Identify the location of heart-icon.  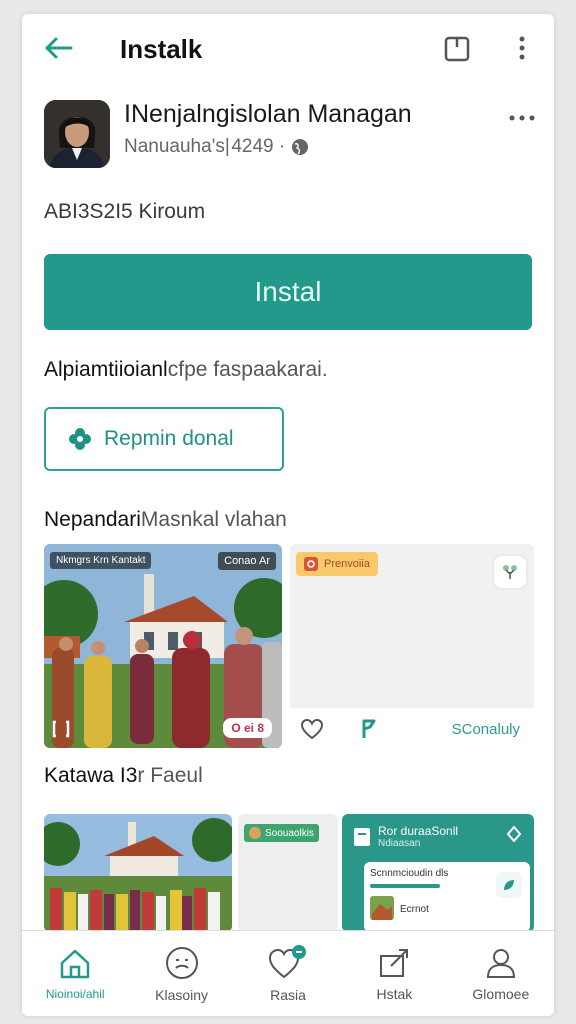
(312, 729).